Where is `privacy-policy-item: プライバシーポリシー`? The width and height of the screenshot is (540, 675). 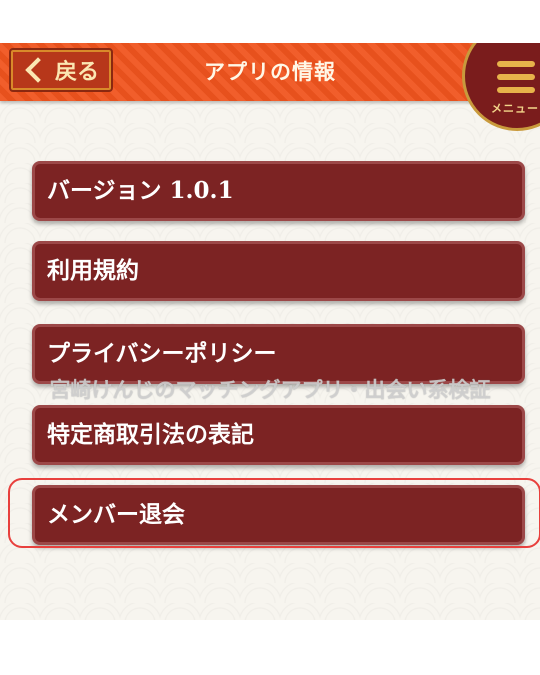
privacy-policy-item: プライバシーポリシー is located at coordinates (278, 354).